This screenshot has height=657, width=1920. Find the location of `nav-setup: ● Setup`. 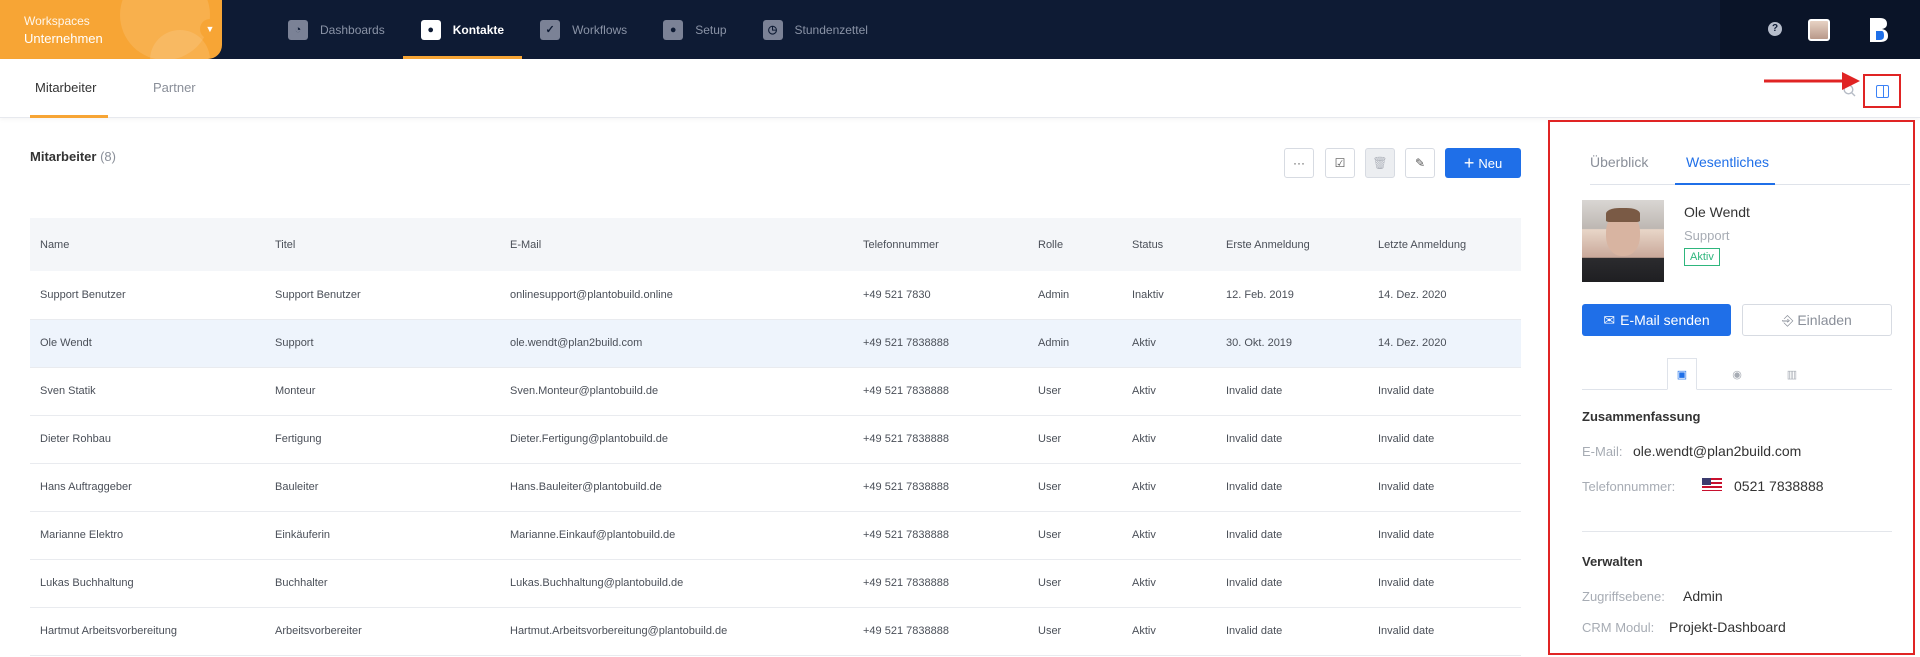

nav-setup: ● Setup is located at coordinates (694, 29).